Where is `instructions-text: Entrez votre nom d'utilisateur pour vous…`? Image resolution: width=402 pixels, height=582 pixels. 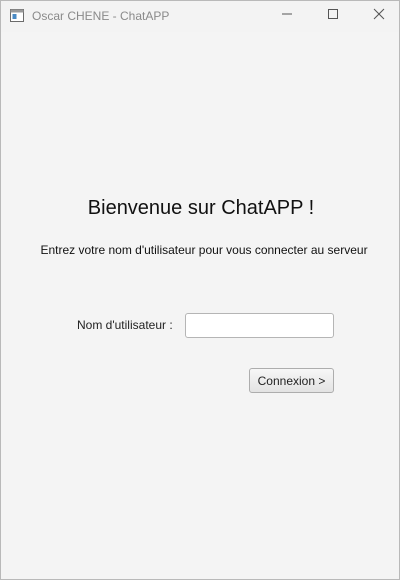
instructions-text: Entrez votre nom d'utilisateur pour vous… is located at coordinates (204, 250).